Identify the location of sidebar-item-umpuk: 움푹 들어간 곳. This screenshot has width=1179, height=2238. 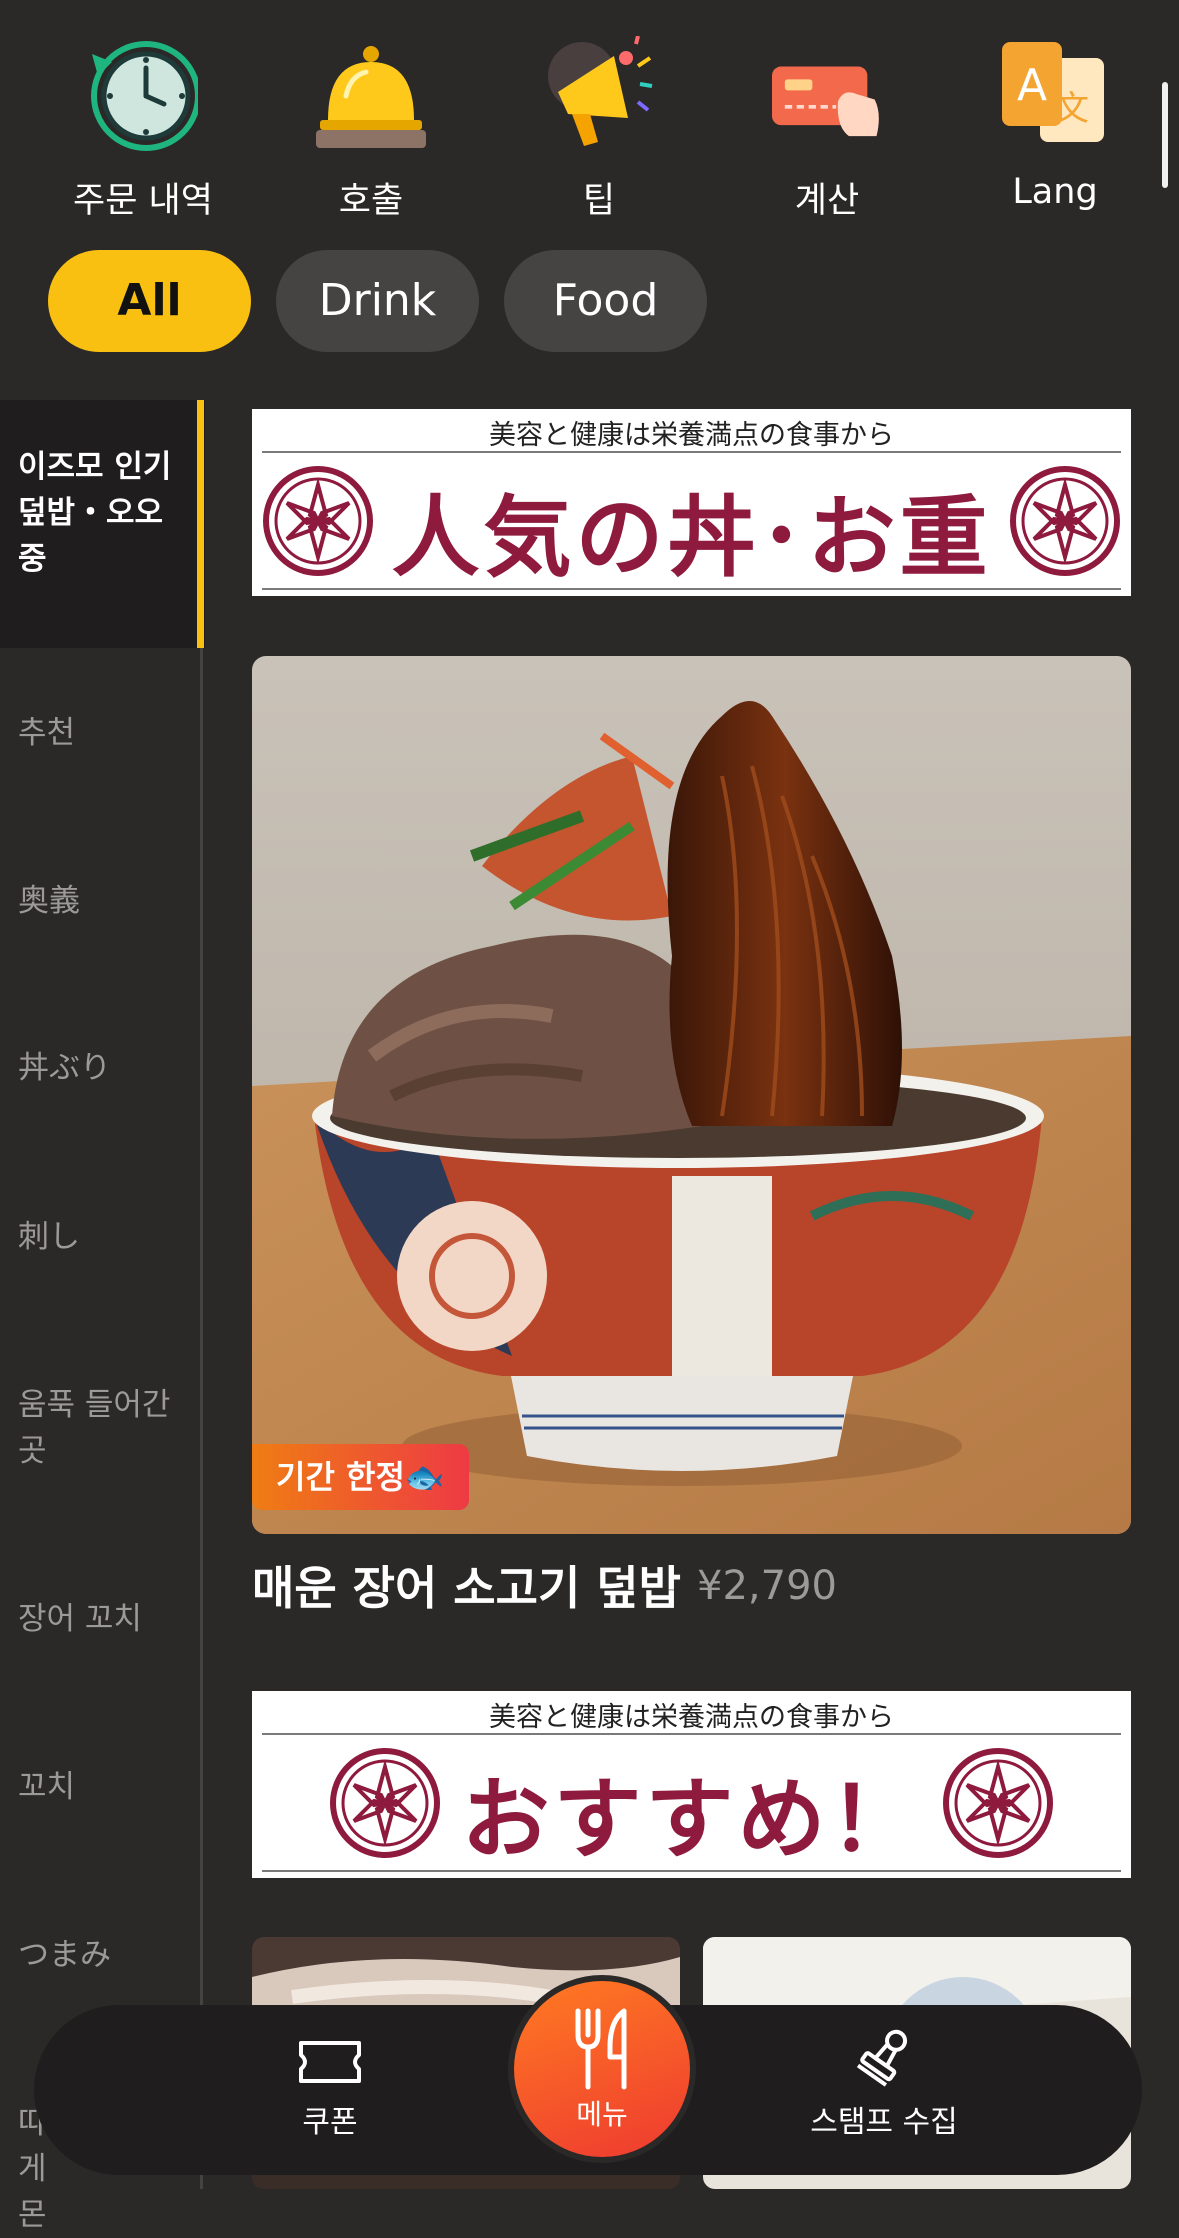
(102, 1428).